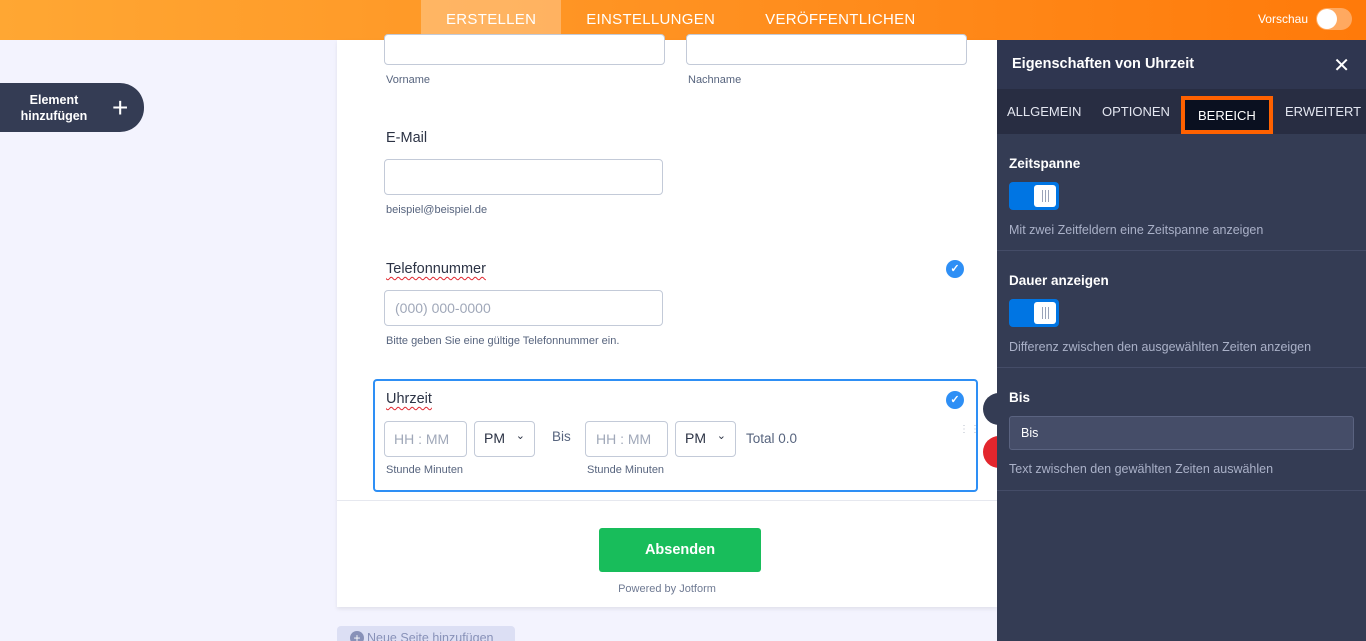 The width and height of the screenshot is (1366, 641). What do you see at coordinates (523, 308) in the screenshot?
I see `phone-field: (000) 000-0000` at bounding box center [523, 308].